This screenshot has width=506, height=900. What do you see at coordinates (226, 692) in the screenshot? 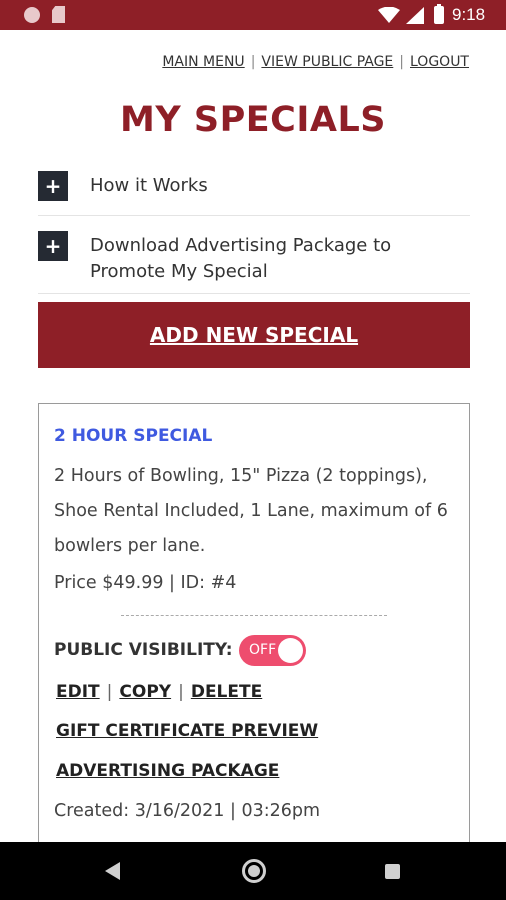
I see `delete-link: DELETE` at bounding box center [226, 692].